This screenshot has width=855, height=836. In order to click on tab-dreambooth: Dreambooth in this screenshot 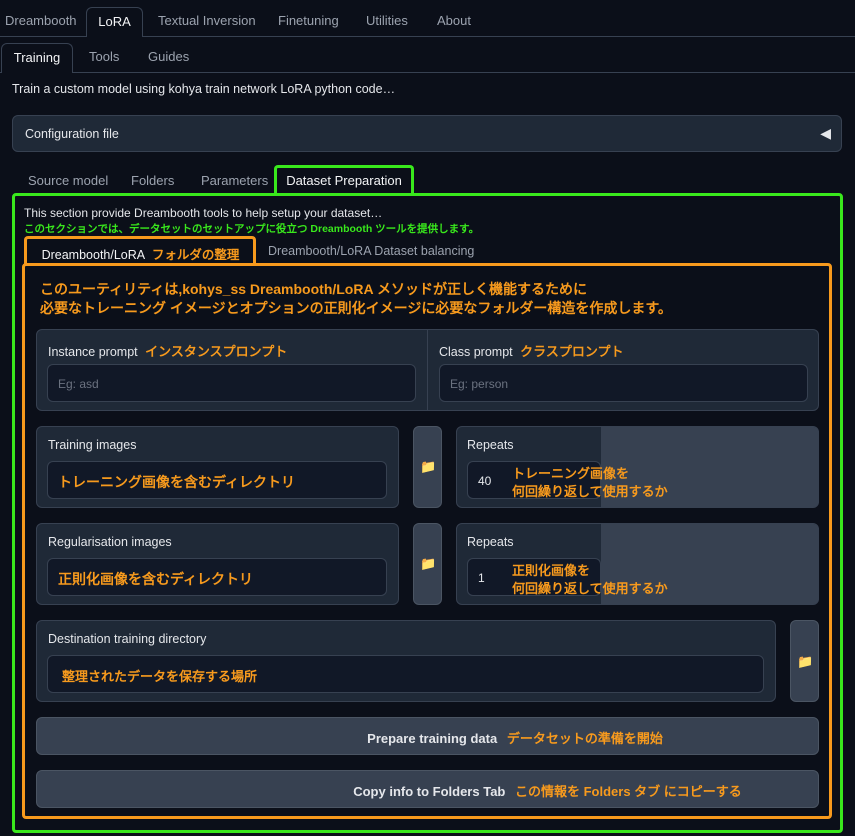, I will do `click(41, 20)`.